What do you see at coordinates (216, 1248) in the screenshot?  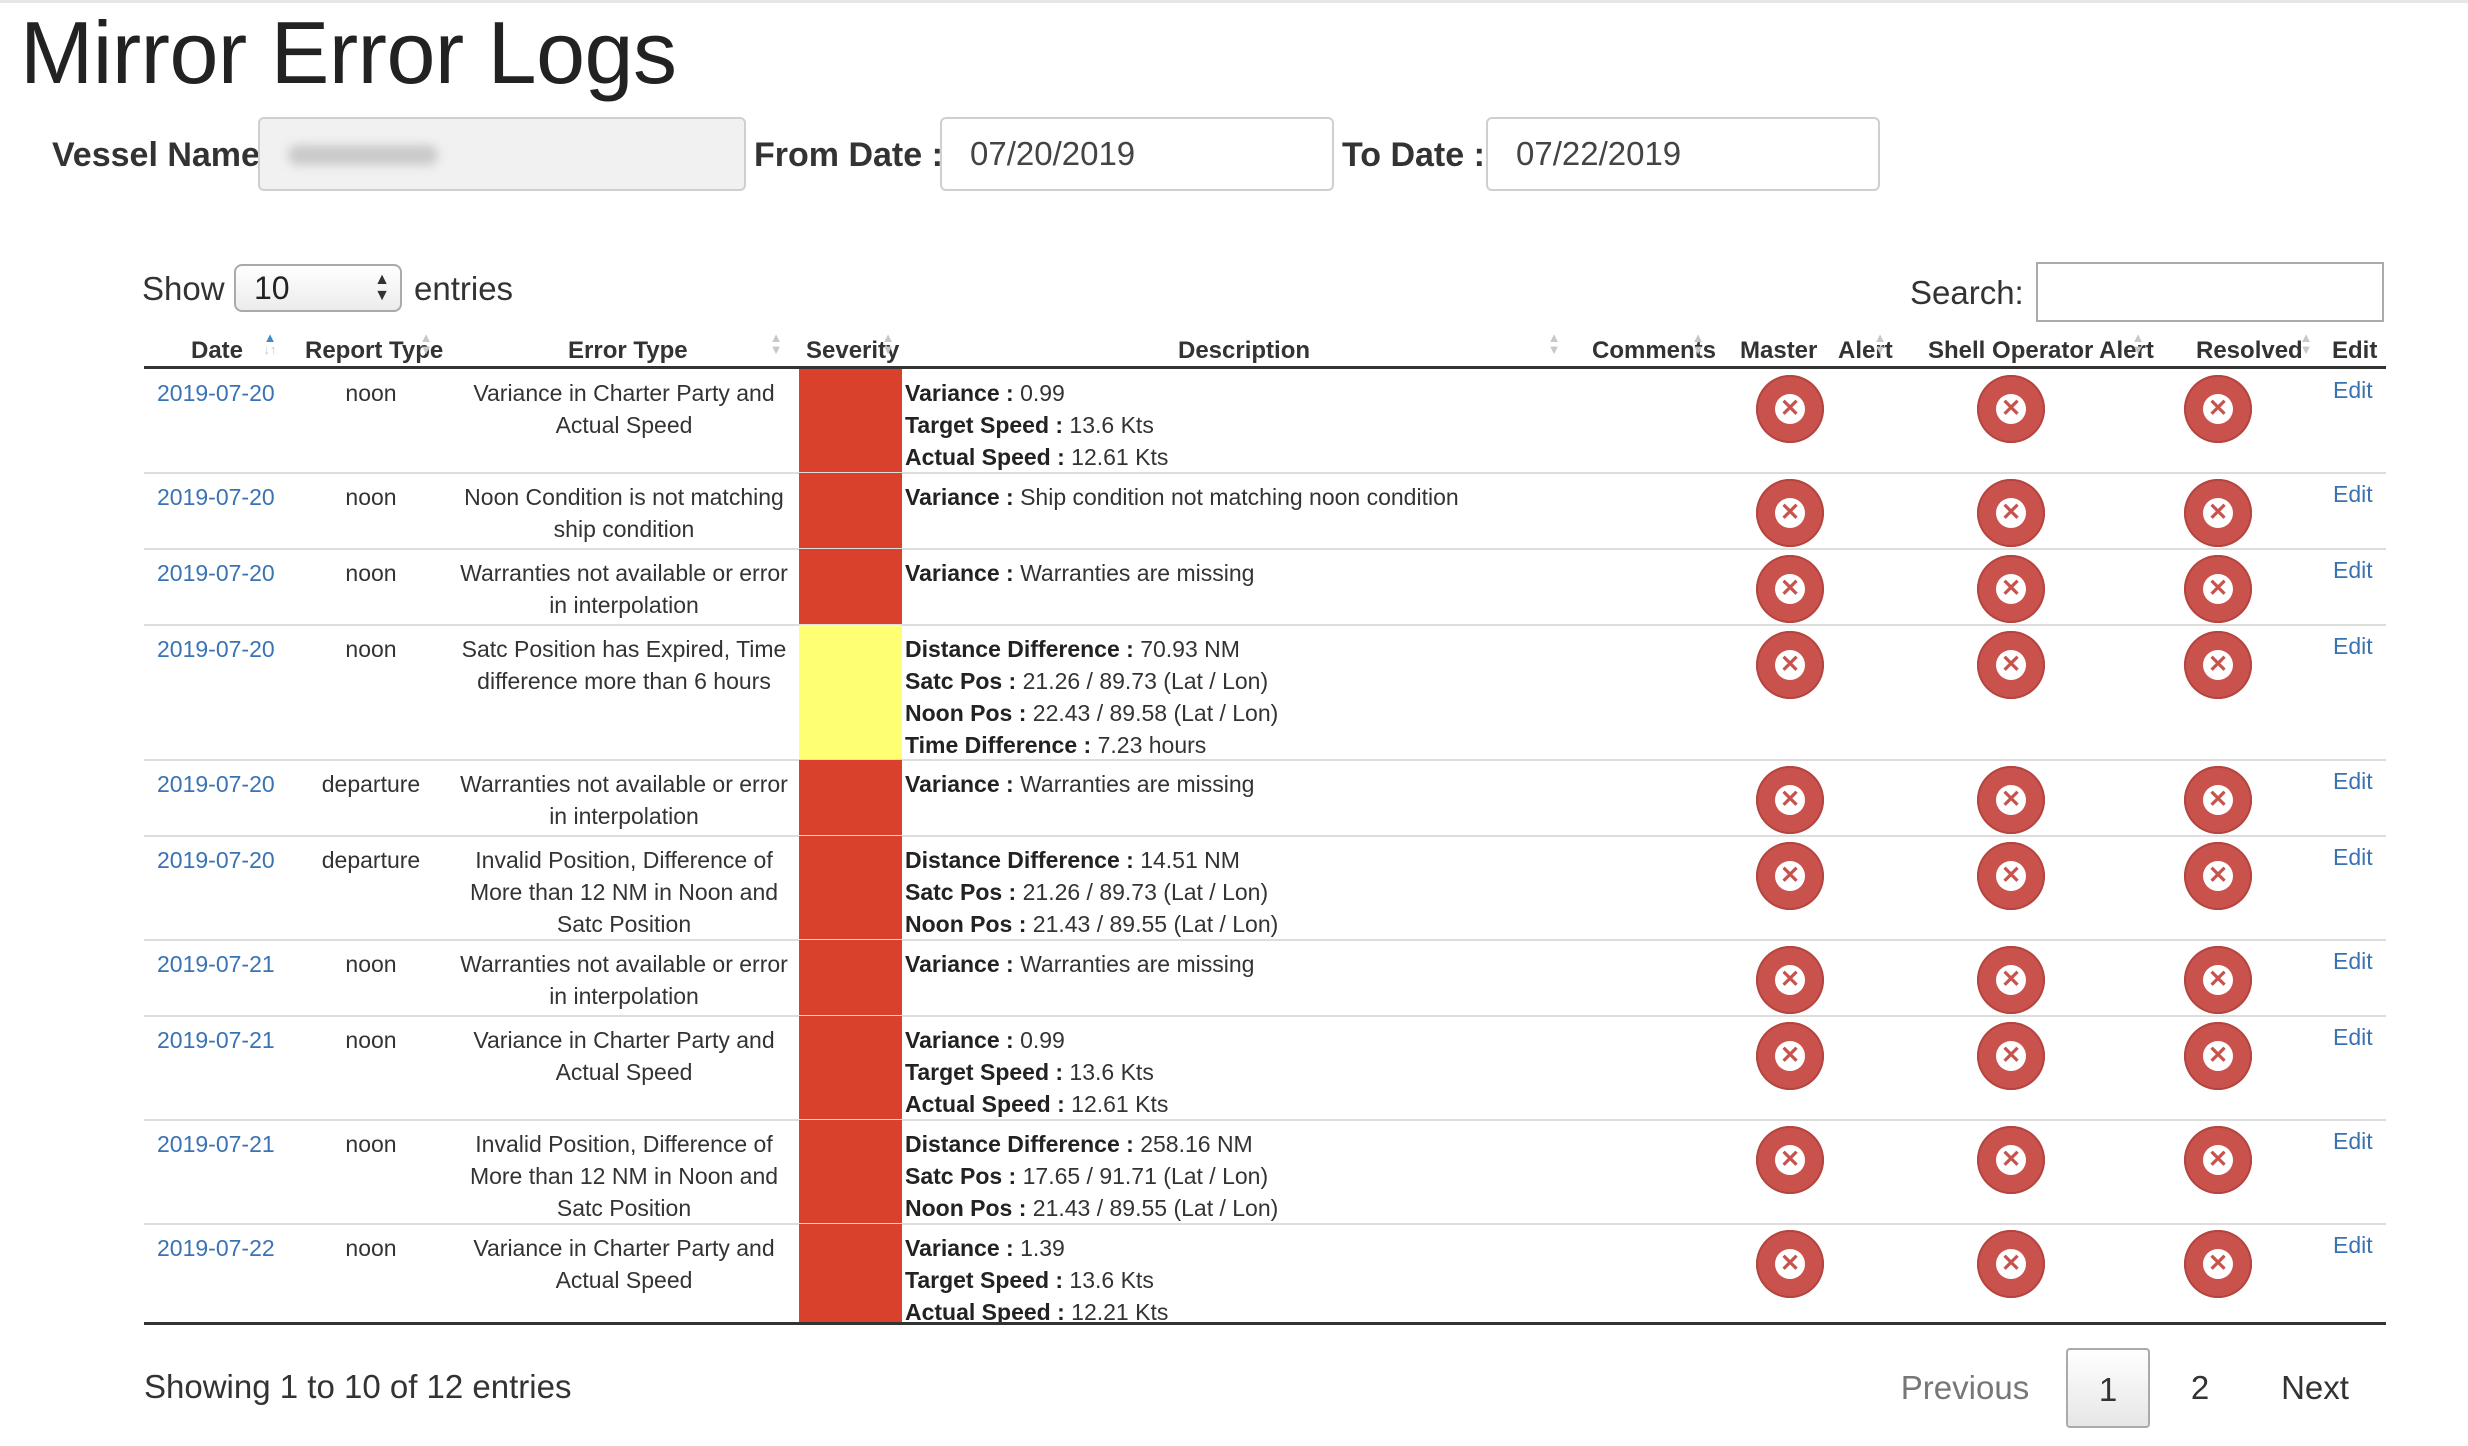 I see `row-date-link: 2019-07-22` at bounding box center [216, 1248].